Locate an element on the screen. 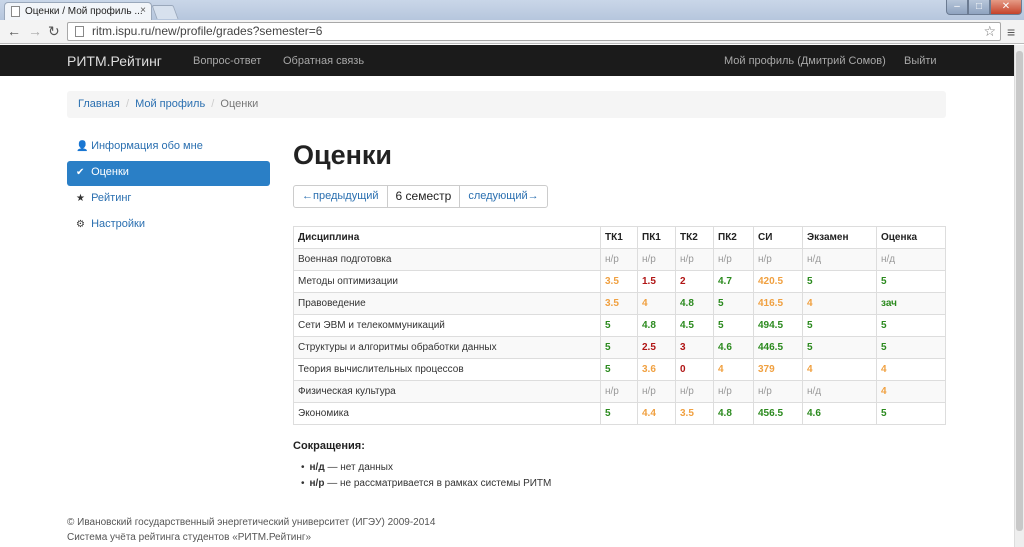 This screenshot has width=1024, height=547. discipline-cell: Методы оптимизации is located at coordinates (447, 281).